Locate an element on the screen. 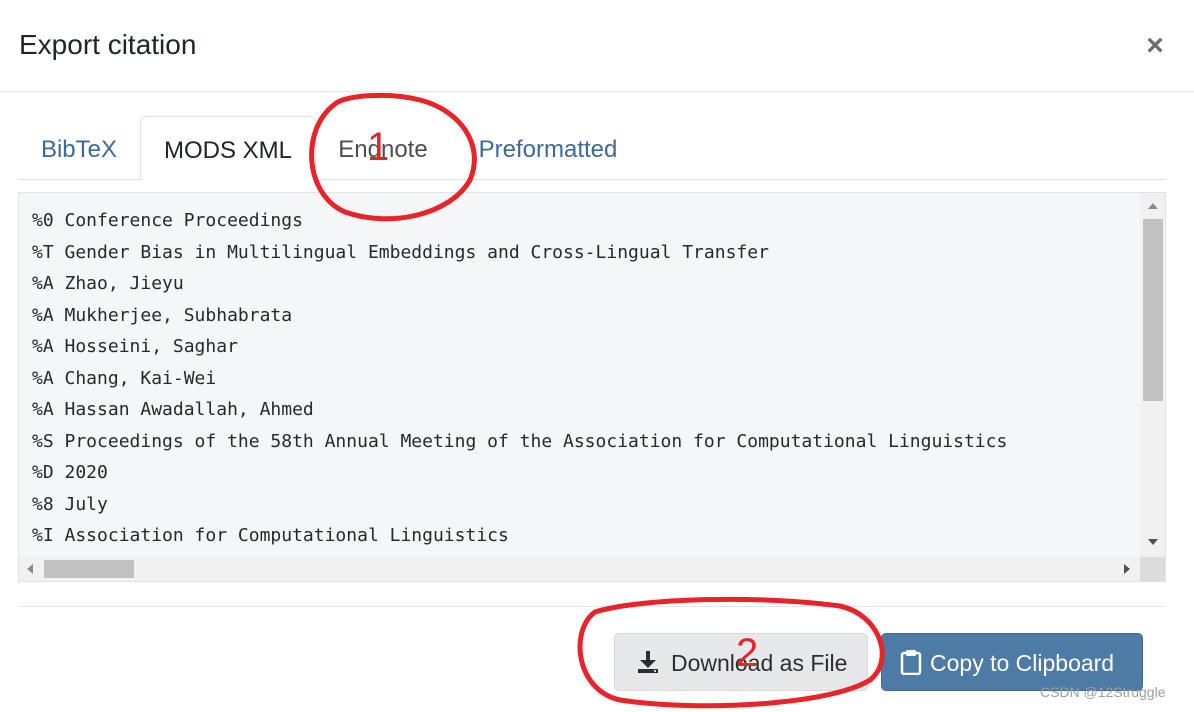  dialog-header: Export citation × is located at coordinates (597, 46).